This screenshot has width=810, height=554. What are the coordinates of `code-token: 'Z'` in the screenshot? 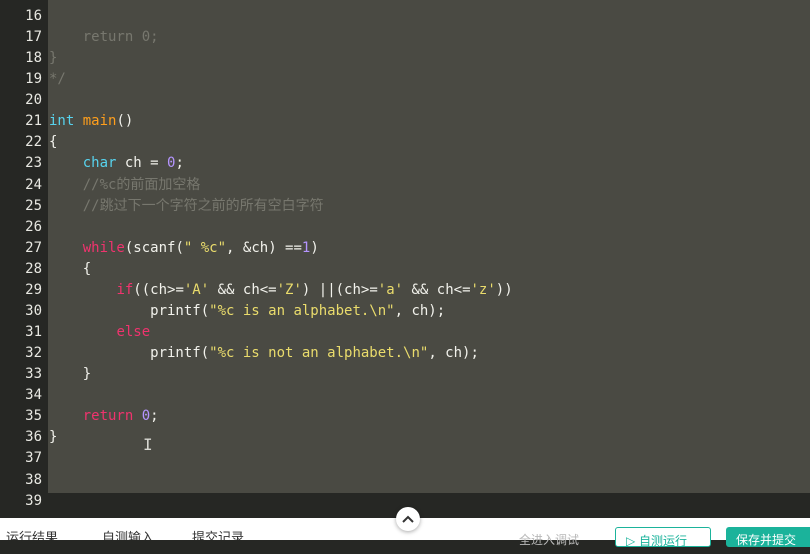 It's located at (289, 289).